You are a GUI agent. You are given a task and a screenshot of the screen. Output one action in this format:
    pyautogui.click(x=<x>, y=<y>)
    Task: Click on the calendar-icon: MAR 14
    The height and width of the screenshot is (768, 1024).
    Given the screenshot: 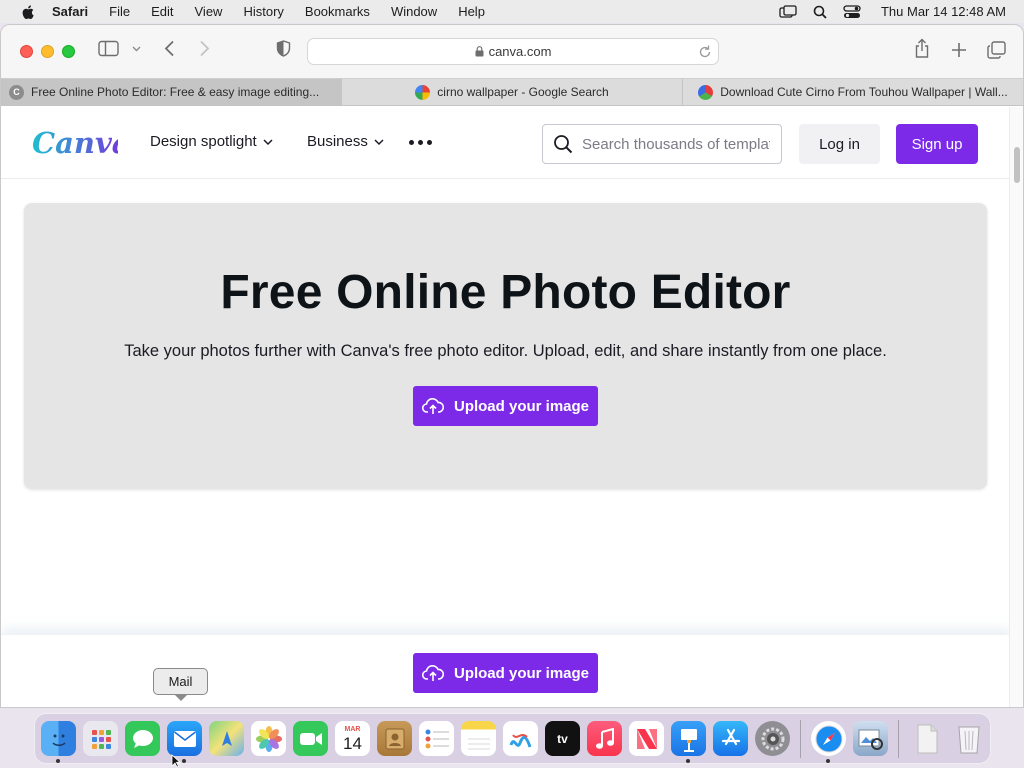 What is the action you would take?
    pyautogui.click(x=352, y=738)
    